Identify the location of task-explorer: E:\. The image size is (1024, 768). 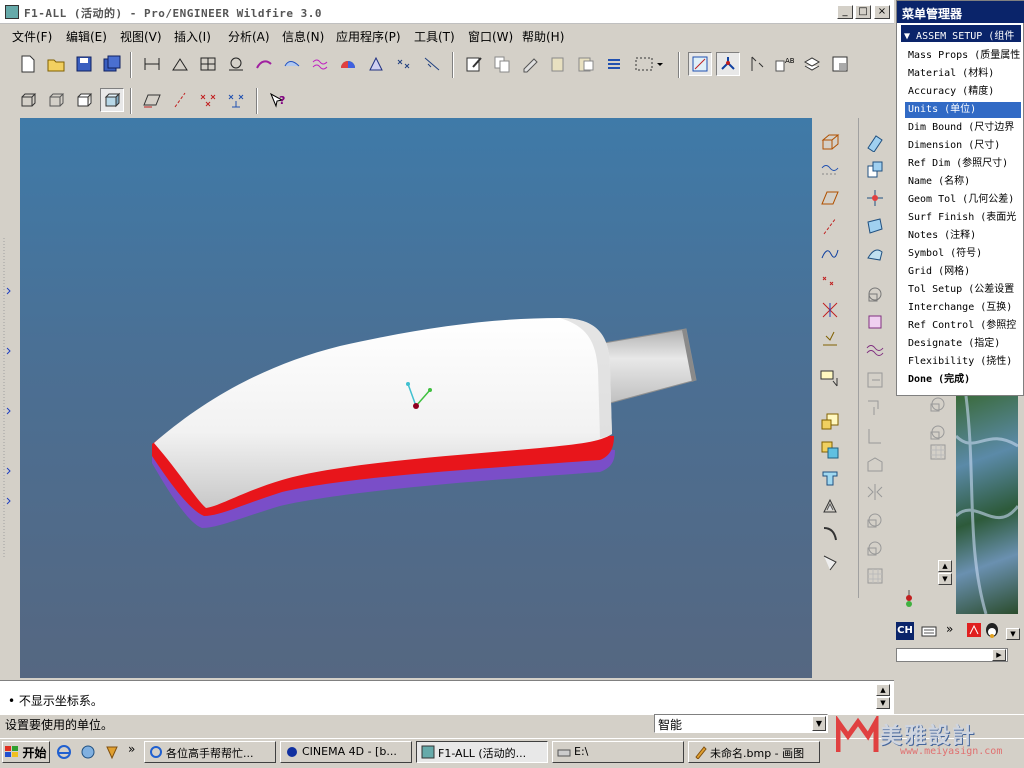
(618, 752).